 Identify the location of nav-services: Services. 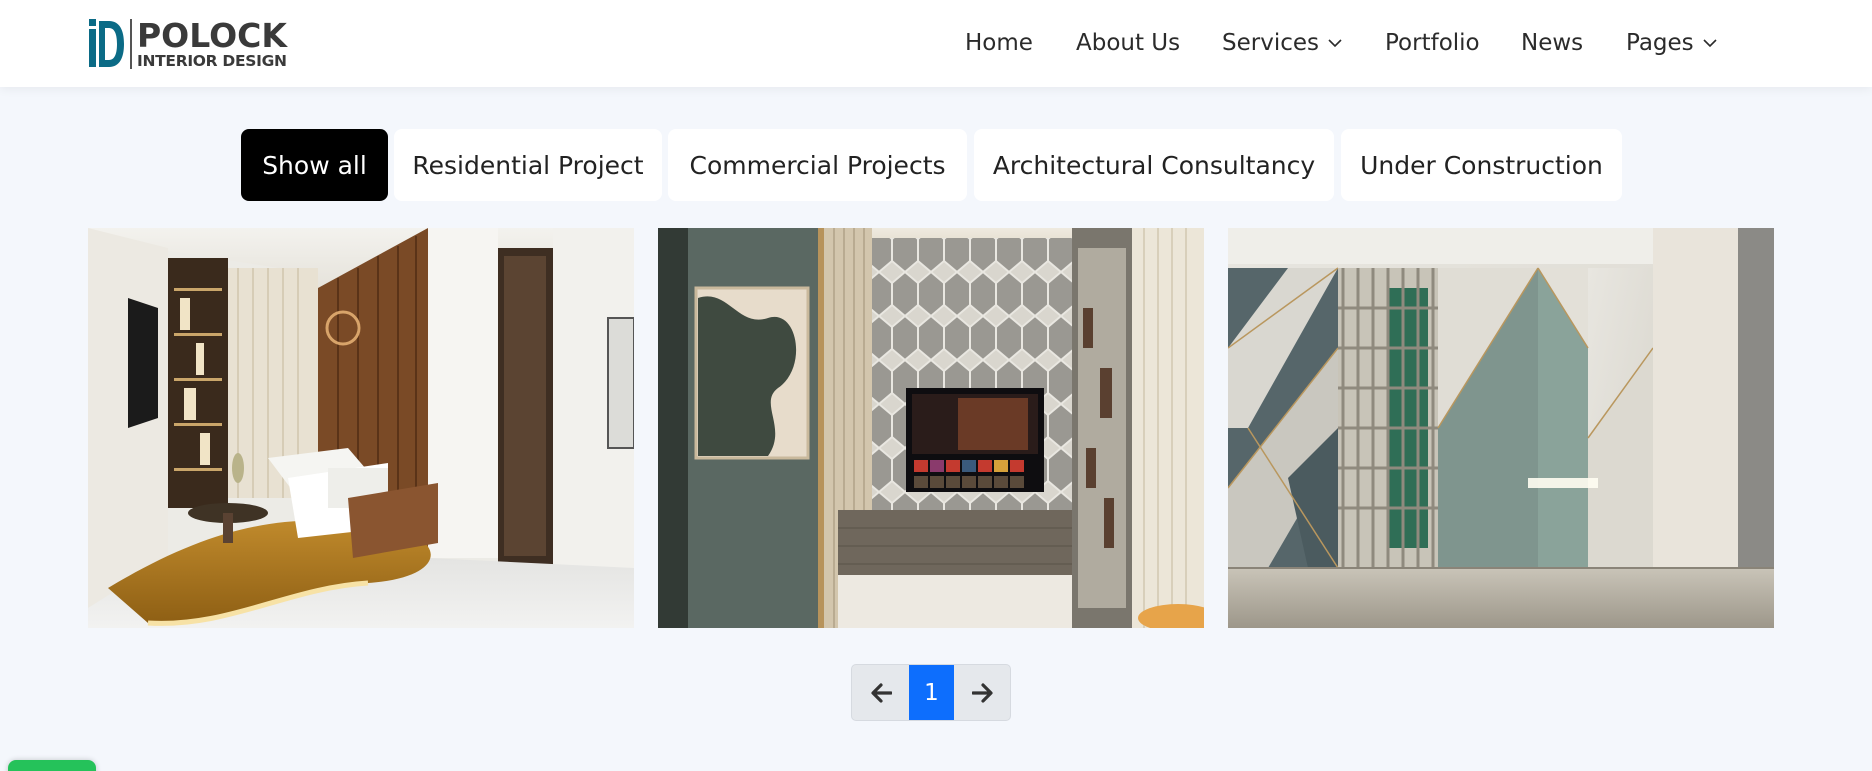
(1282, 43).